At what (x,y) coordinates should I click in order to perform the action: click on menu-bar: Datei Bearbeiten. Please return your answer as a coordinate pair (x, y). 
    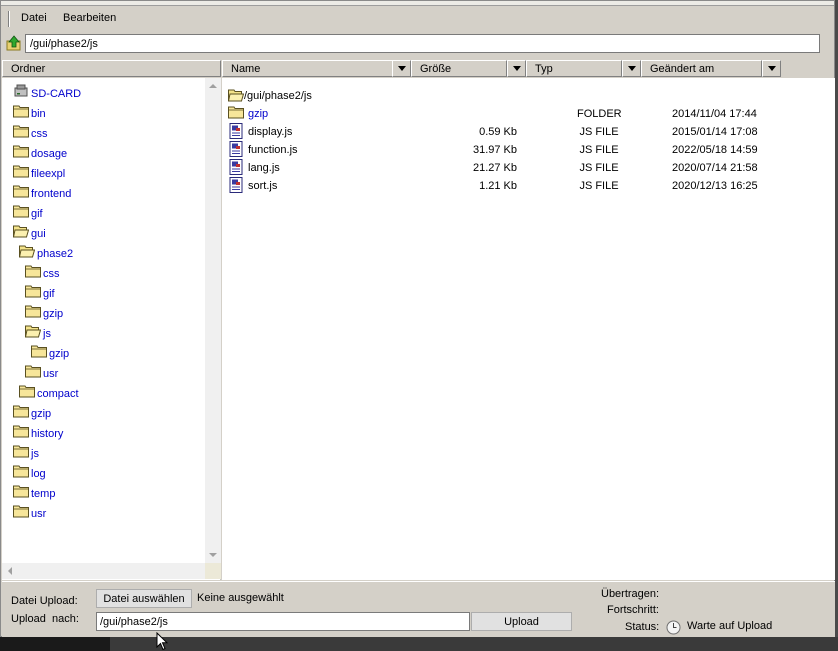
    Looking at the image, I should click on (417, 18).